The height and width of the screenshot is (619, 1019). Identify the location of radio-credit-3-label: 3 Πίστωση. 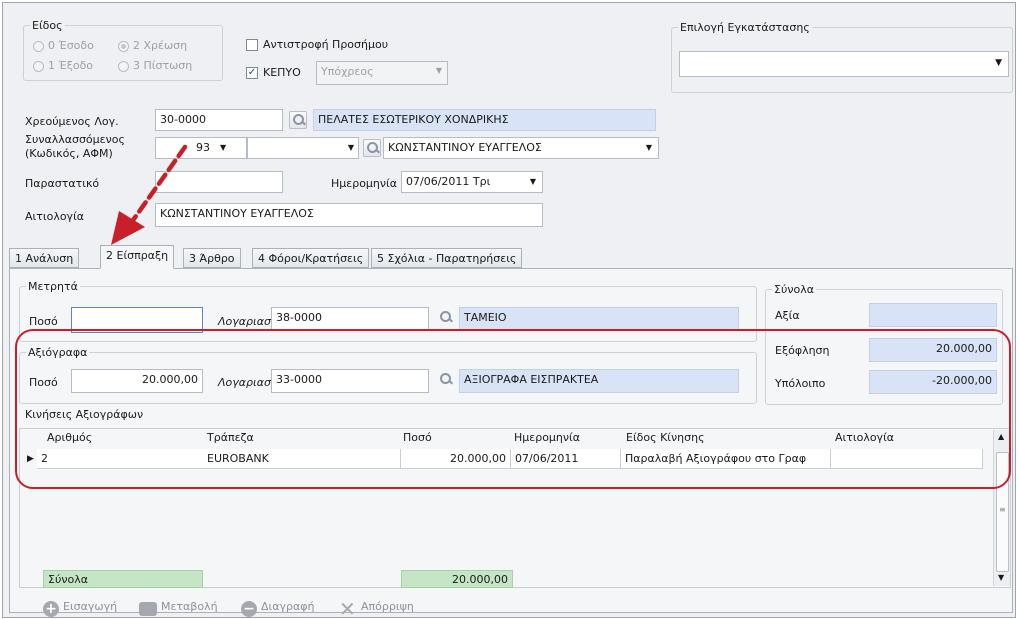
(163, 65).